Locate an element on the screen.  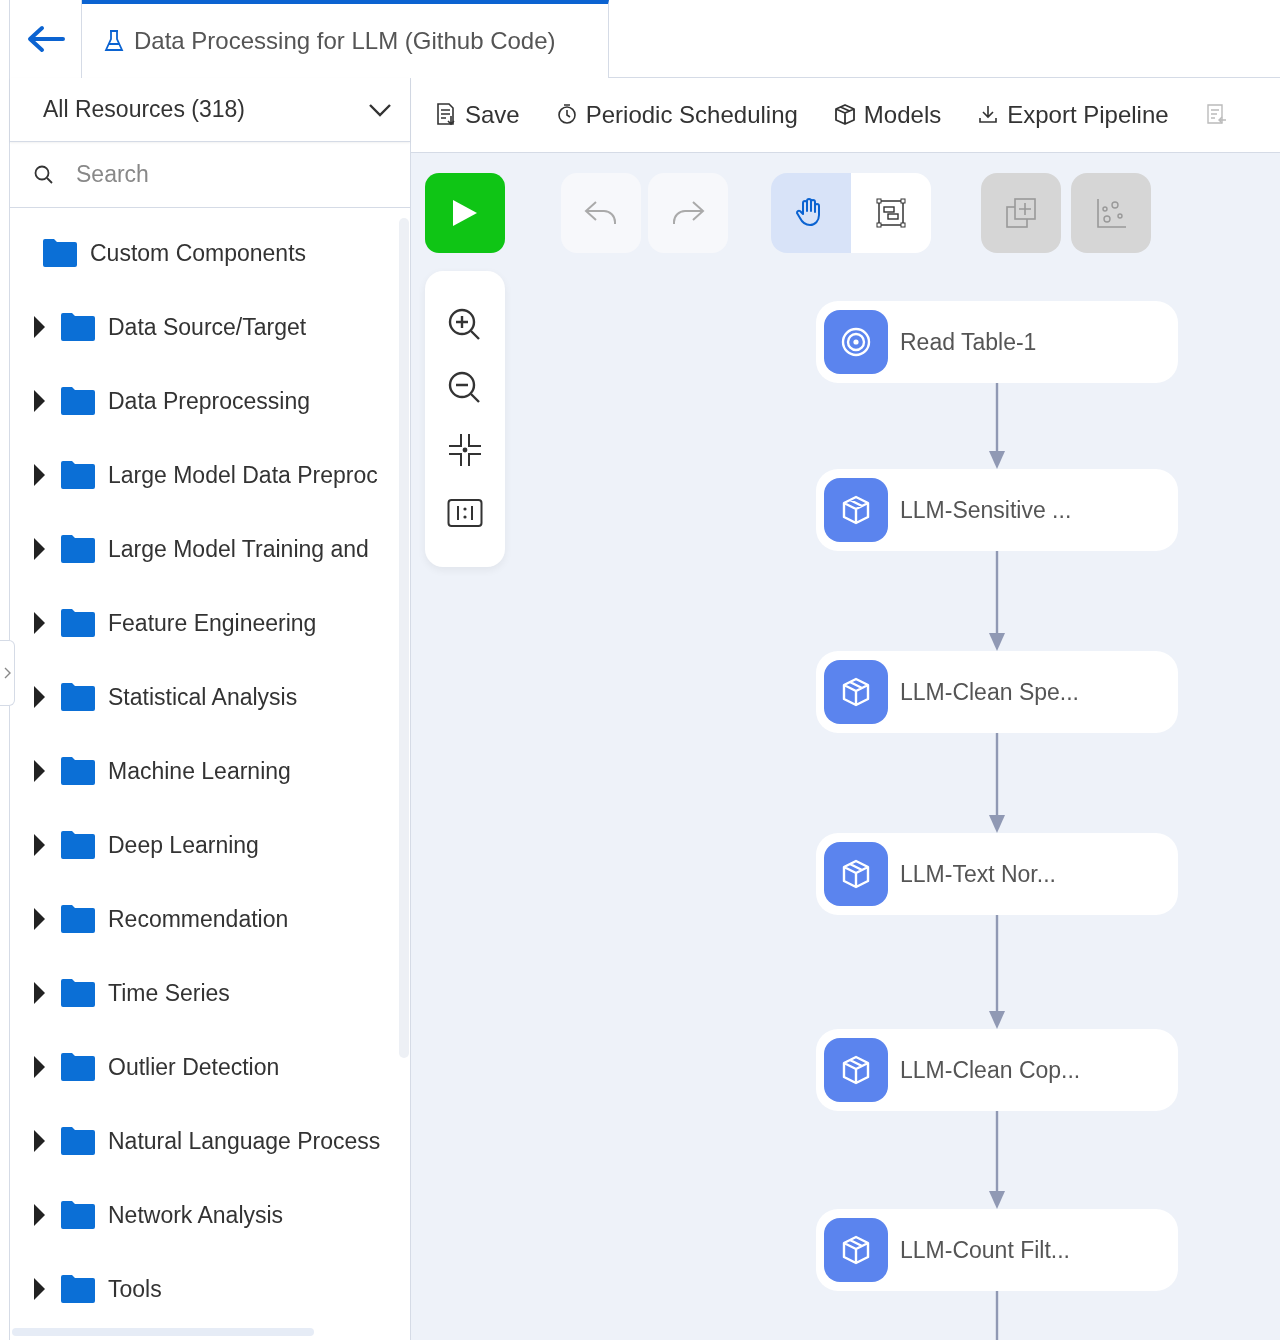
fit-view-icon is located at coordinates (465, 450).